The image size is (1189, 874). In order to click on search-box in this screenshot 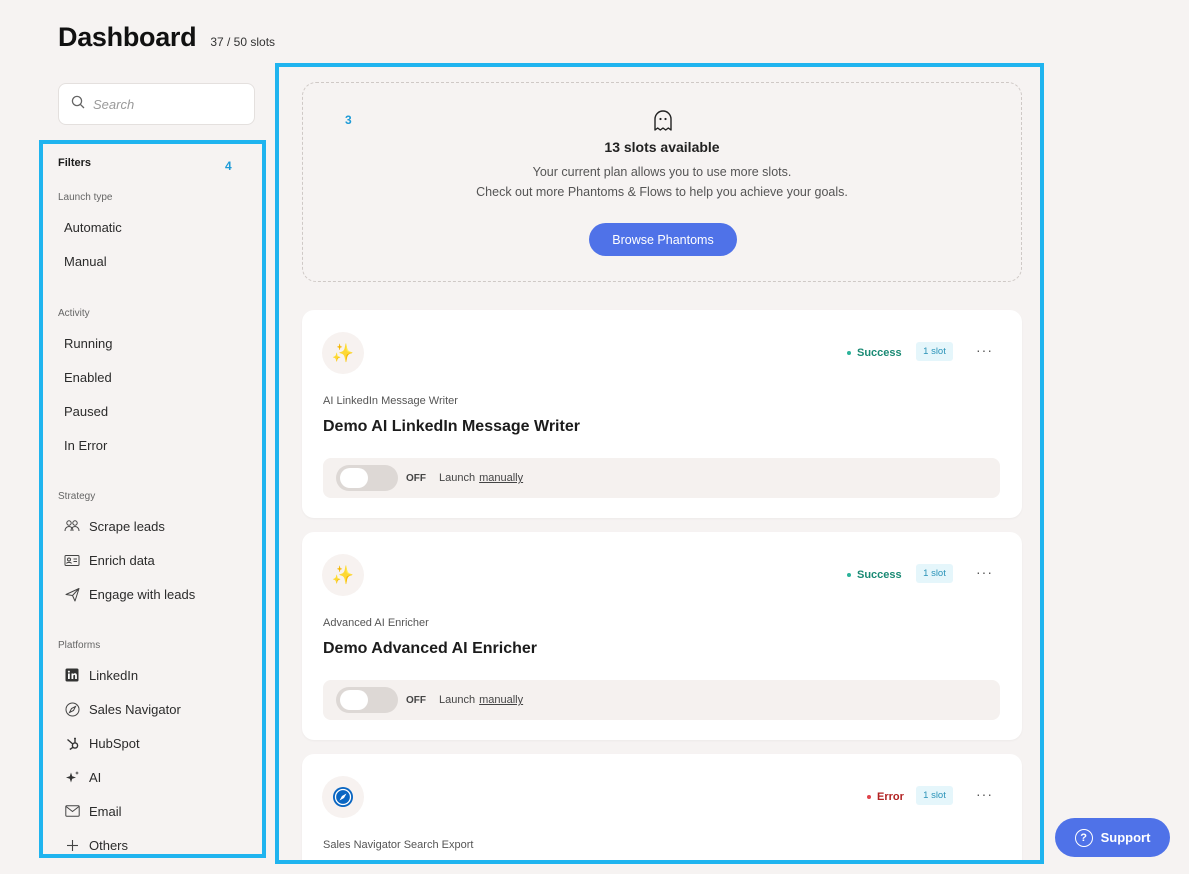, I will do `click(156, 104)`.